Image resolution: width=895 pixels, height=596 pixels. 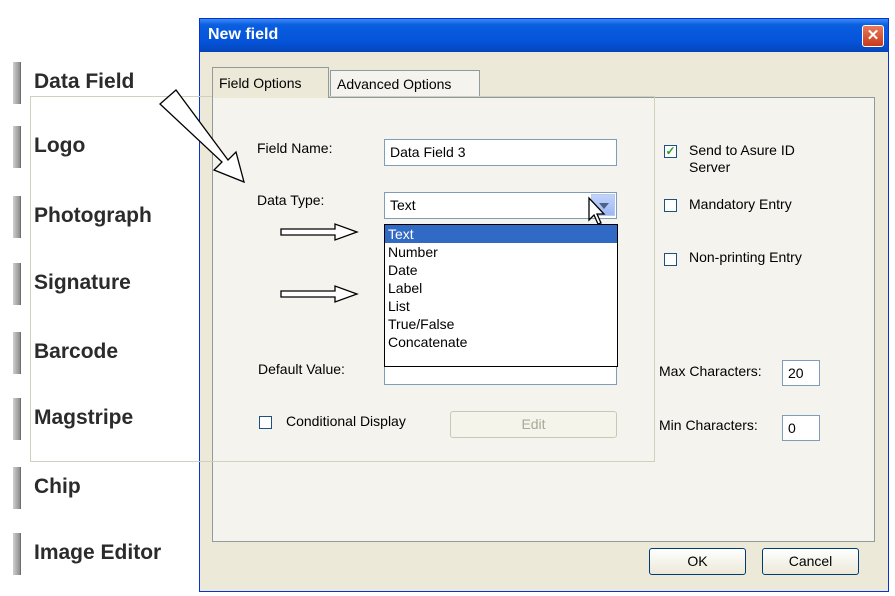 I want to click on dropdown-option-label: Label, so click(x=501, y=288).